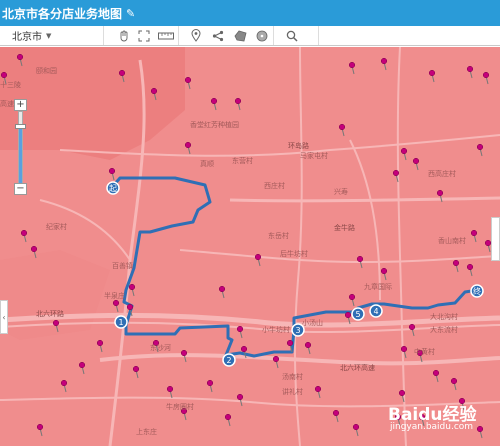  I want to click on zoom-slider-handle, so click(20, 126).